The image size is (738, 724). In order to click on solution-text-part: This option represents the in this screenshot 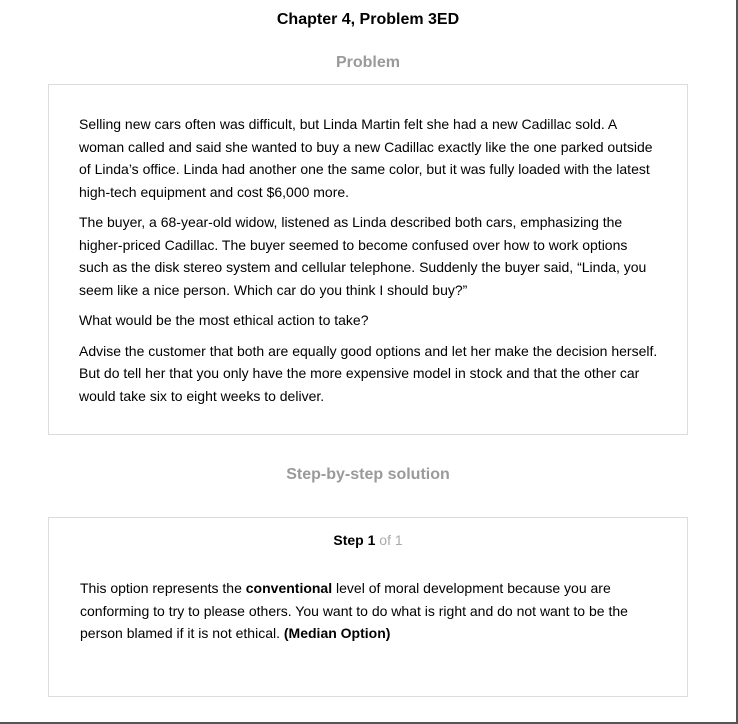, I will do `click(163, 588)`.